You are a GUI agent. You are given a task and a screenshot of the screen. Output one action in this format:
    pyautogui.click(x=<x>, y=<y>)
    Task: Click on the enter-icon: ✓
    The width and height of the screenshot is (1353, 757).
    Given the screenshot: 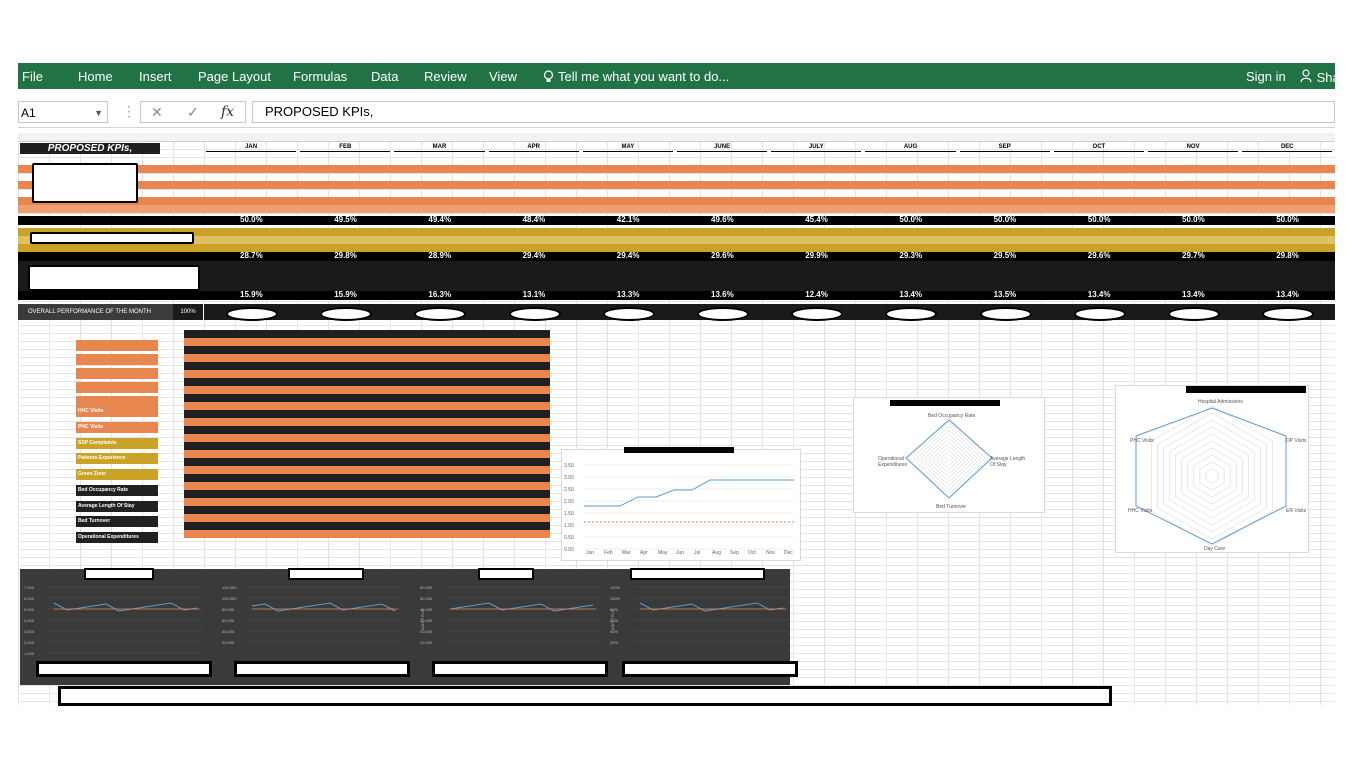 What is the action you would take?
    pyautogui.click(x=193, y=112)
    